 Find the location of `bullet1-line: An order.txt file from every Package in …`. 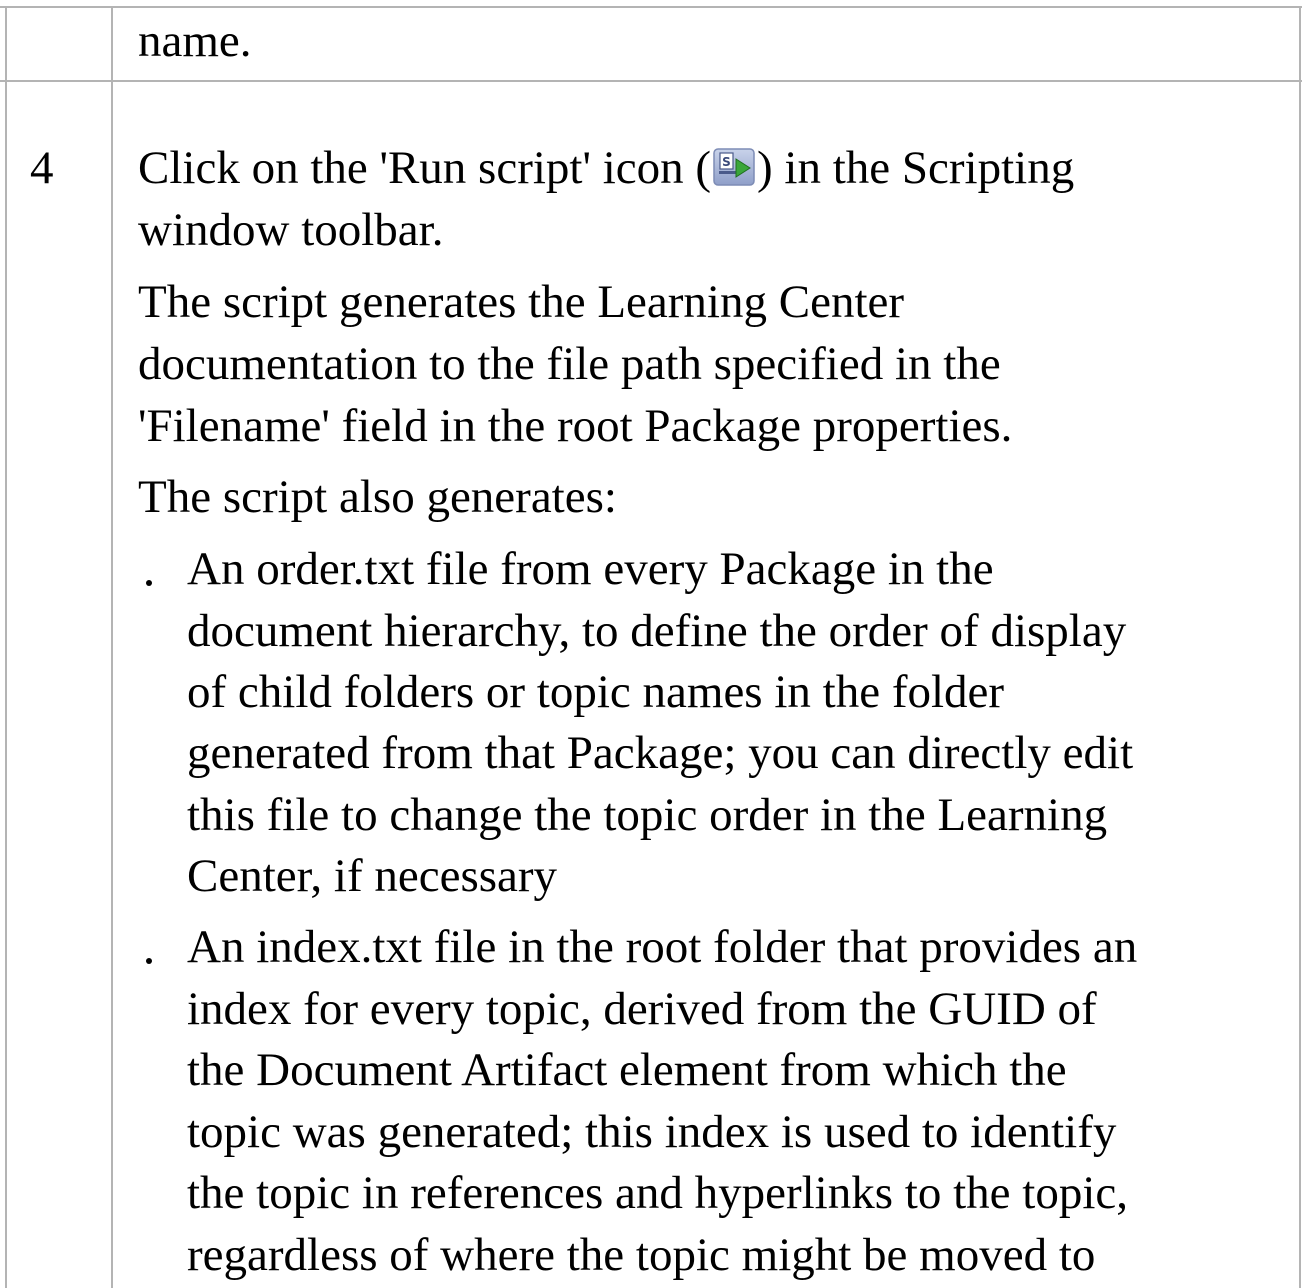

bullet1-line: An order.txt file from every Package in … is located at coordinates (590, 569).